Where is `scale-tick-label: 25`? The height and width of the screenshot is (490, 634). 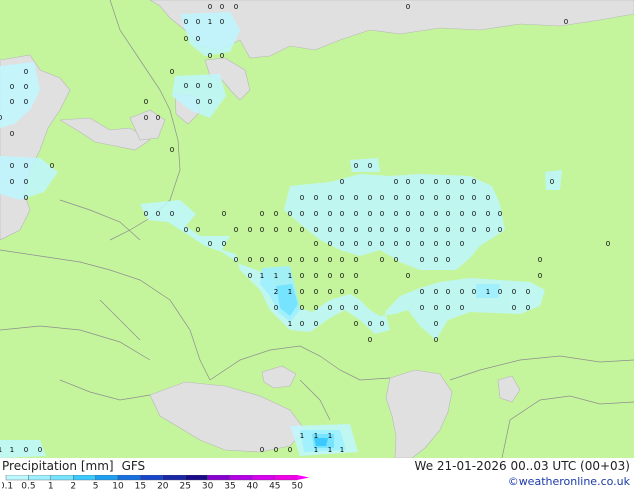
scale-tick-label: 25 is located at coordinates (184, 486).